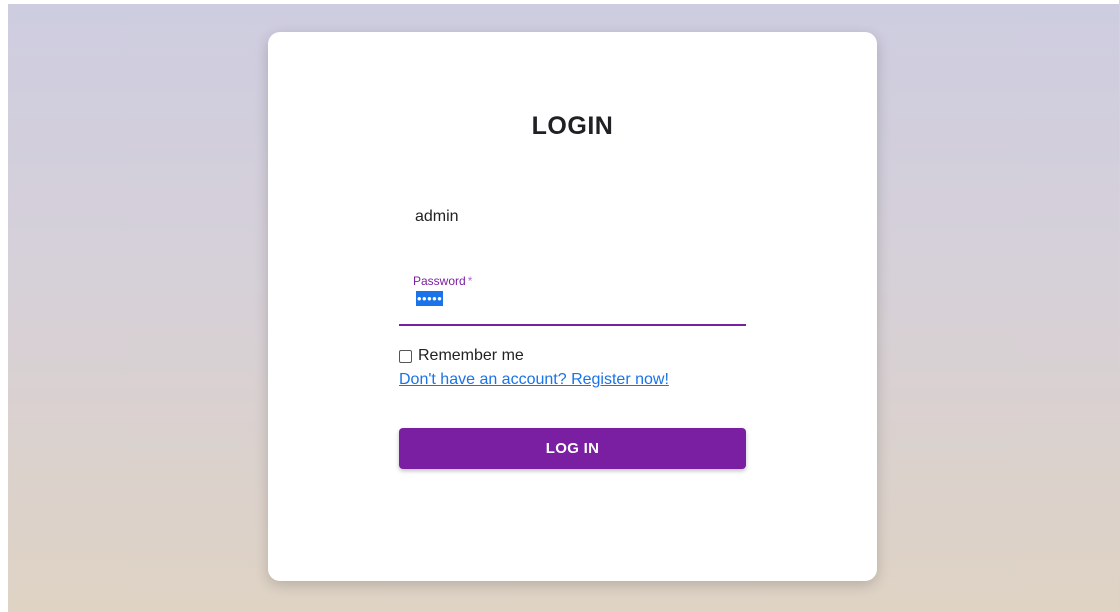  I want to click on password-label: Password *, so click(442, 281).